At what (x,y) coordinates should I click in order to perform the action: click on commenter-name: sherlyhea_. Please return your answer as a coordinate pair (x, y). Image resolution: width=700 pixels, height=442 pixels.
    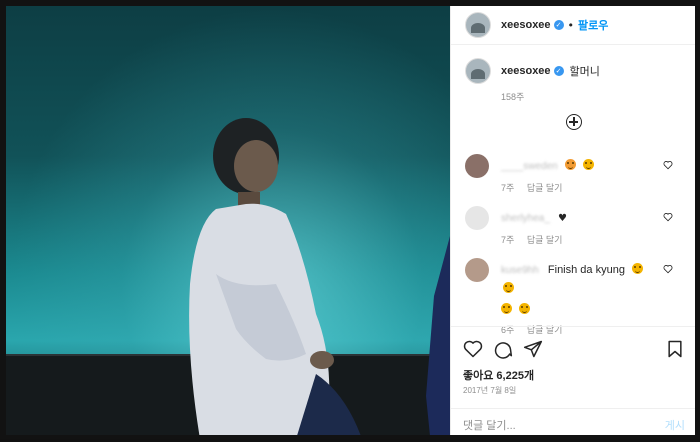
    Looking at the image, I should click on (525, 218).